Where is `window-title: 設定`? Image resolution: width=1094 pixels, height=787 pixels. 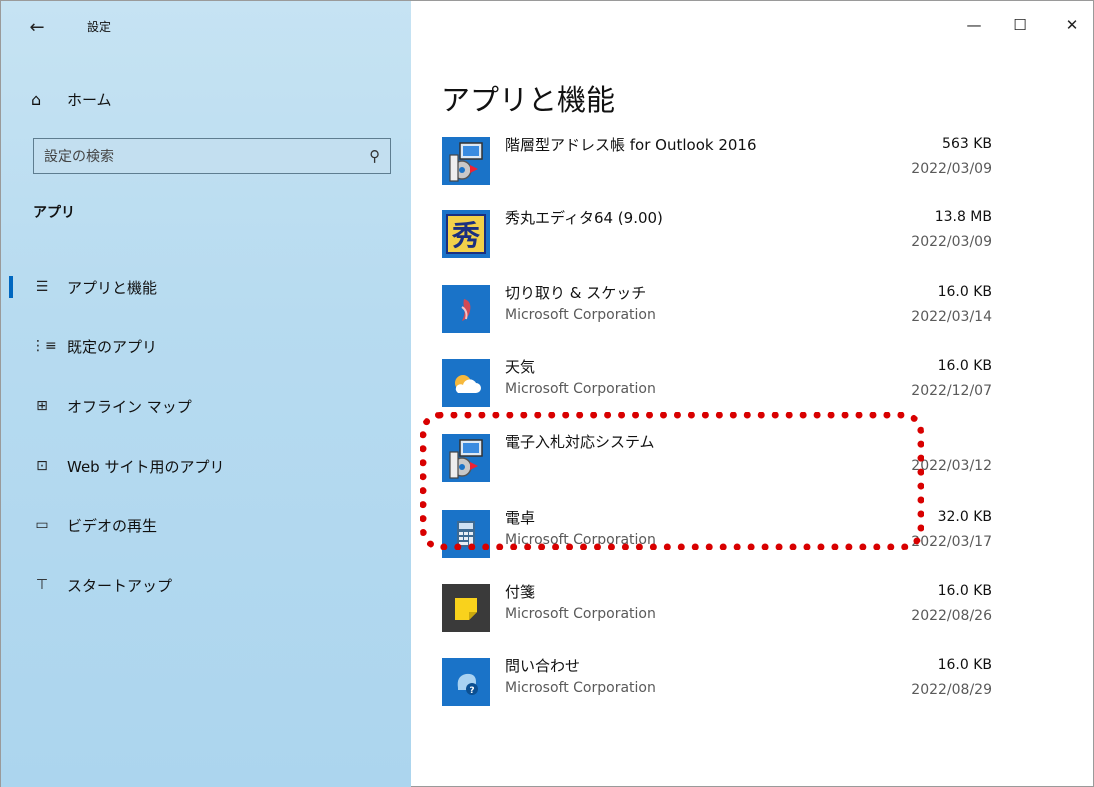
window-title: 設定 is located at coordinates (99, 27).